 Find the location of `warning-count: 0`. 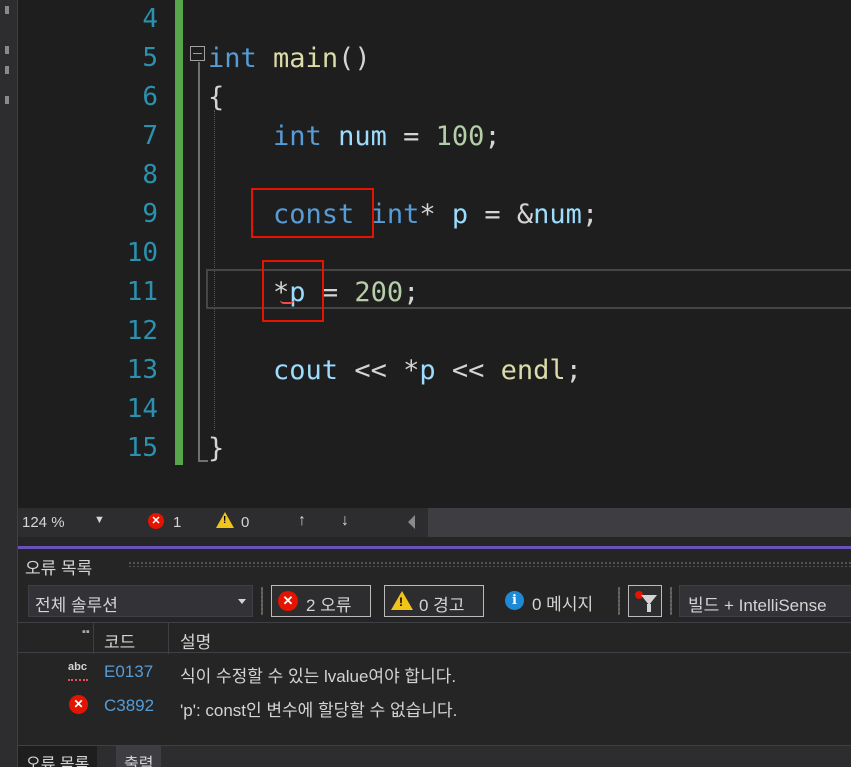

warning-count: 0 is located at coordinates (245, 522).